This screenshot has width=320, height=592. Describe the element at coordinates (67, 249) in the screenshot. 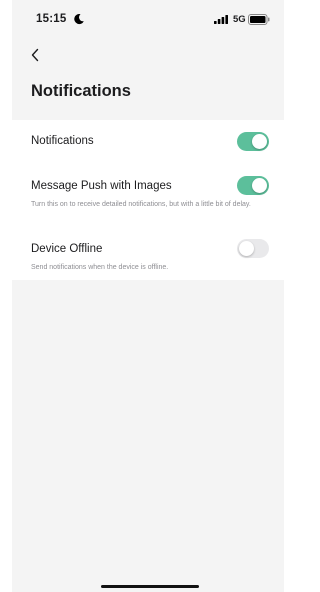

I see `setting-label-device-offline: Device Offline` at that location.